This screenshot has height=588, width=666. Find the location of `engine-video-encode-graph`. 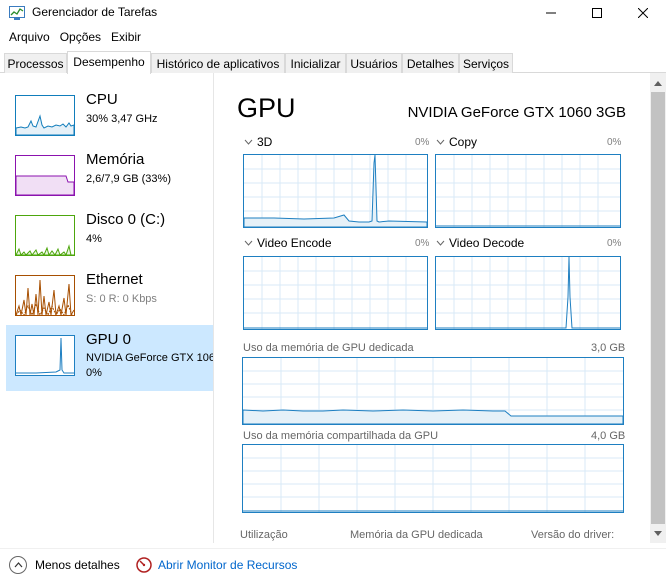

engine-video-encode-graph is located at coordinates (335, 293).